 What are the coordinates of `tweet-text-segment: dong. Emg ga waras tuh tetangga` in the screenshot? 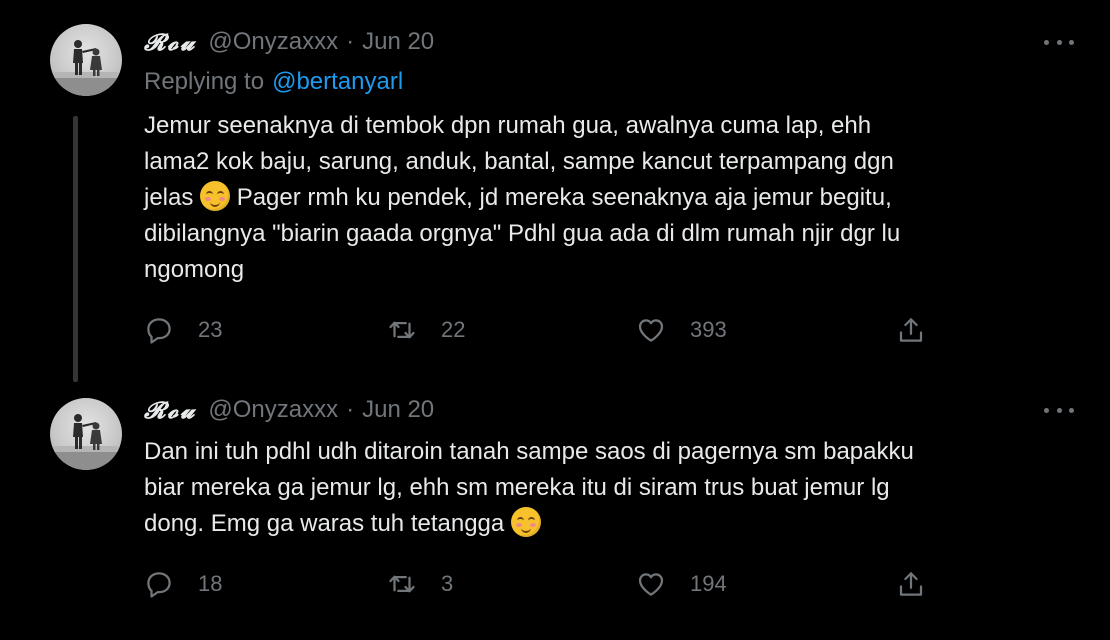 It's located at (324, 523).